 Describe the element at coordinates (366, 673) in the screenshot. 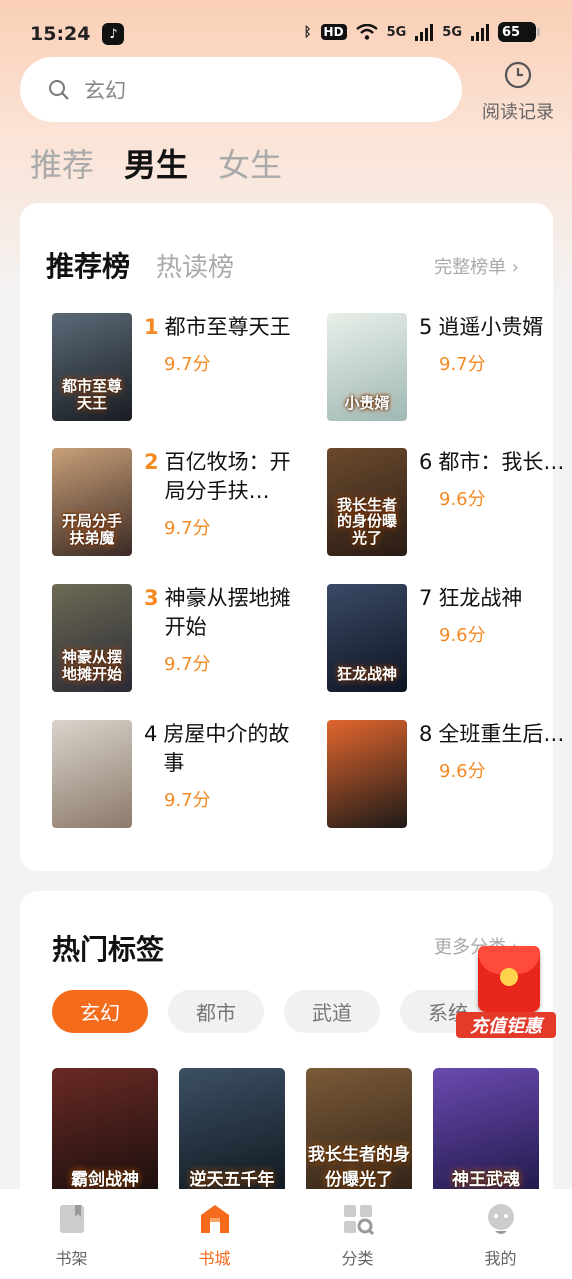

I see `book-cover-text: 狂龙战神` at that location.